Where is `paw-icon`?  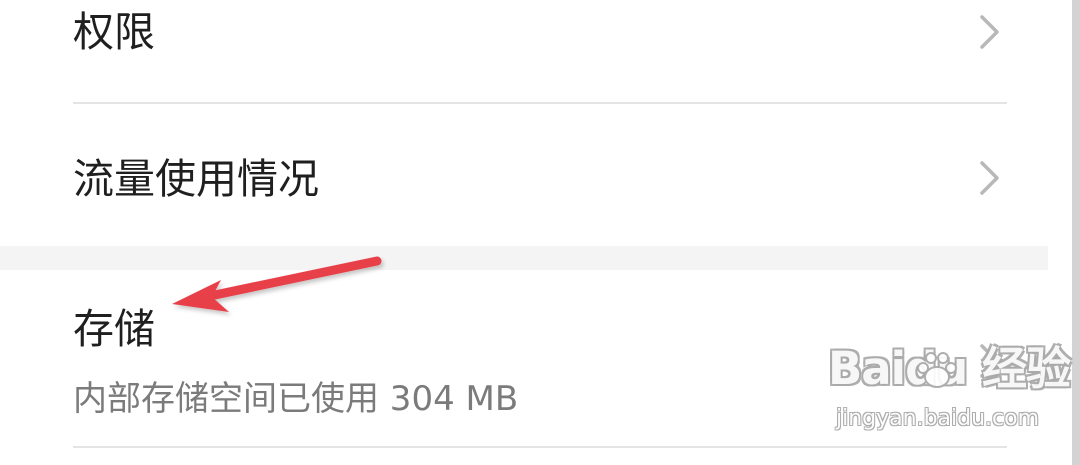
paw-icon is located at coordinates (937, 370).